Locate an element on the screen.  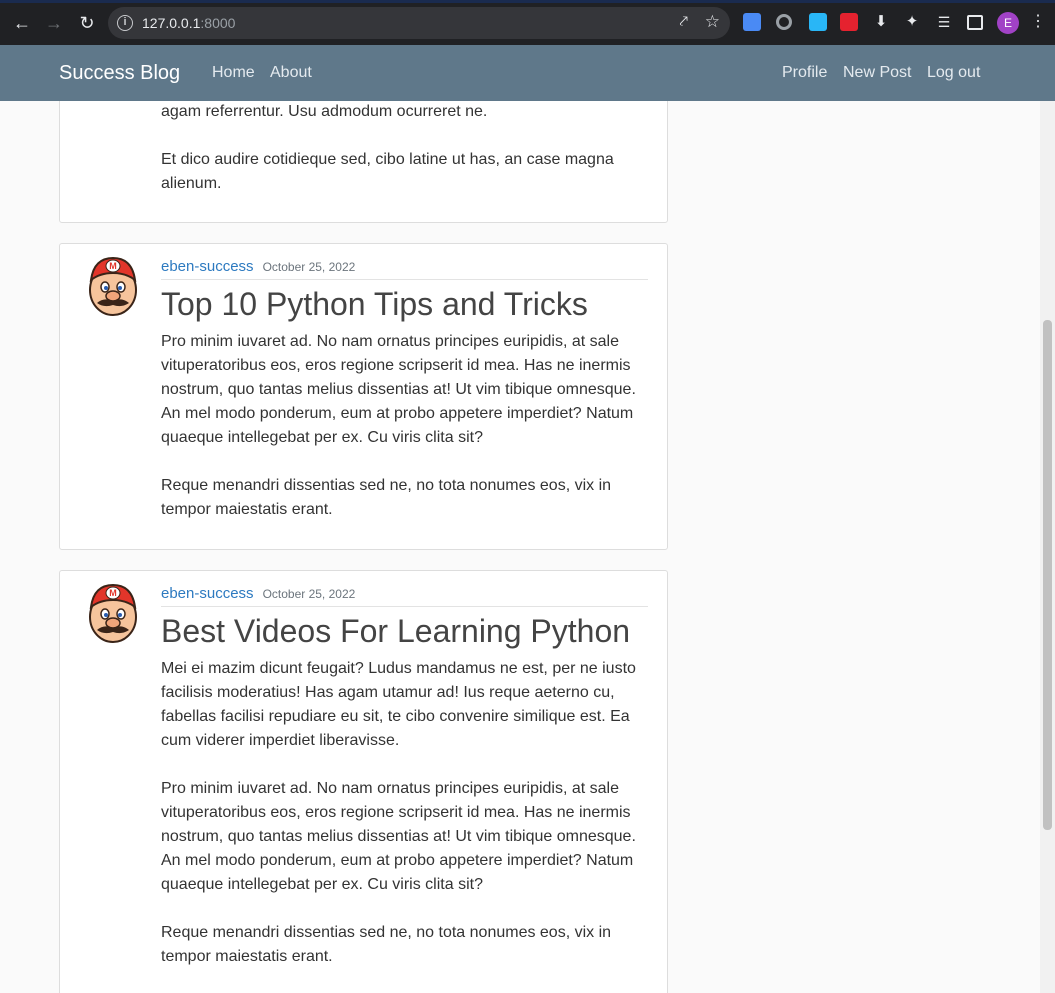
nav-link-home: Home is located at coordinates (233, 73).